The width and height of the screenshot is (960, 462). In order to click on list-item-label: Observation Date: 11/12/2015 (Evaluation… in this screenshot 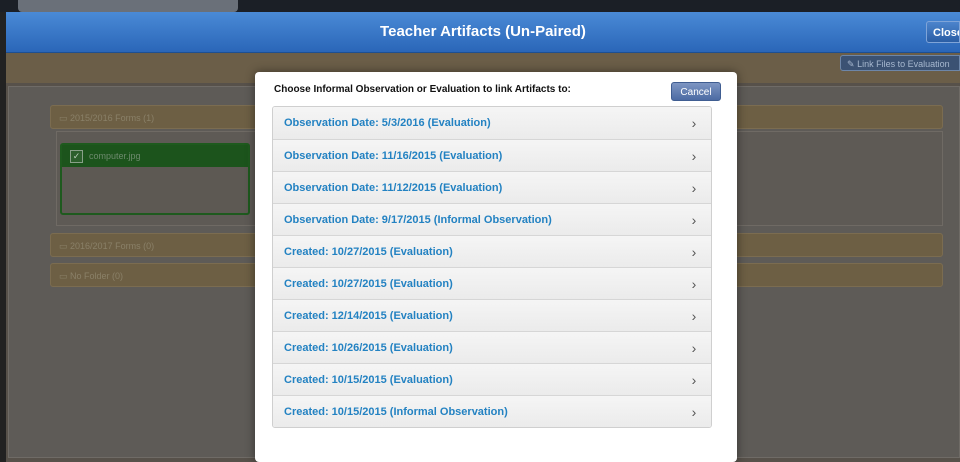, I will do `click(393, 187)`.